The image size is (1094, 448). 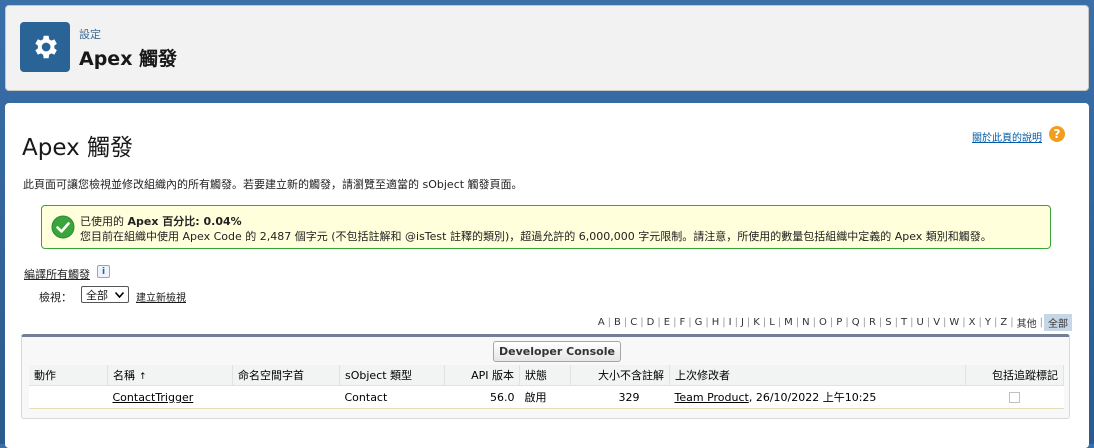 I want to click on info-icon: i, so click(x=103, y=271).